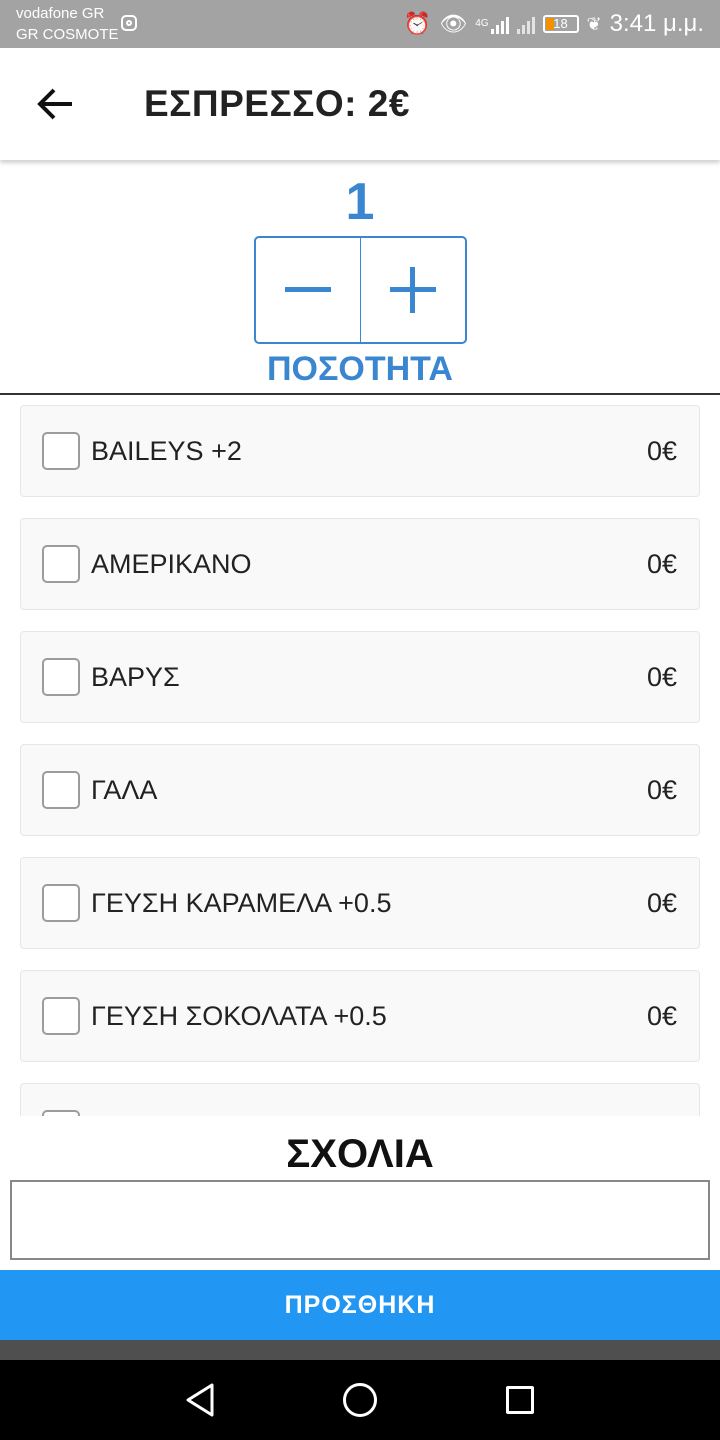  I want to click on eye-comfort-icon: 👁, so click(453, 23).